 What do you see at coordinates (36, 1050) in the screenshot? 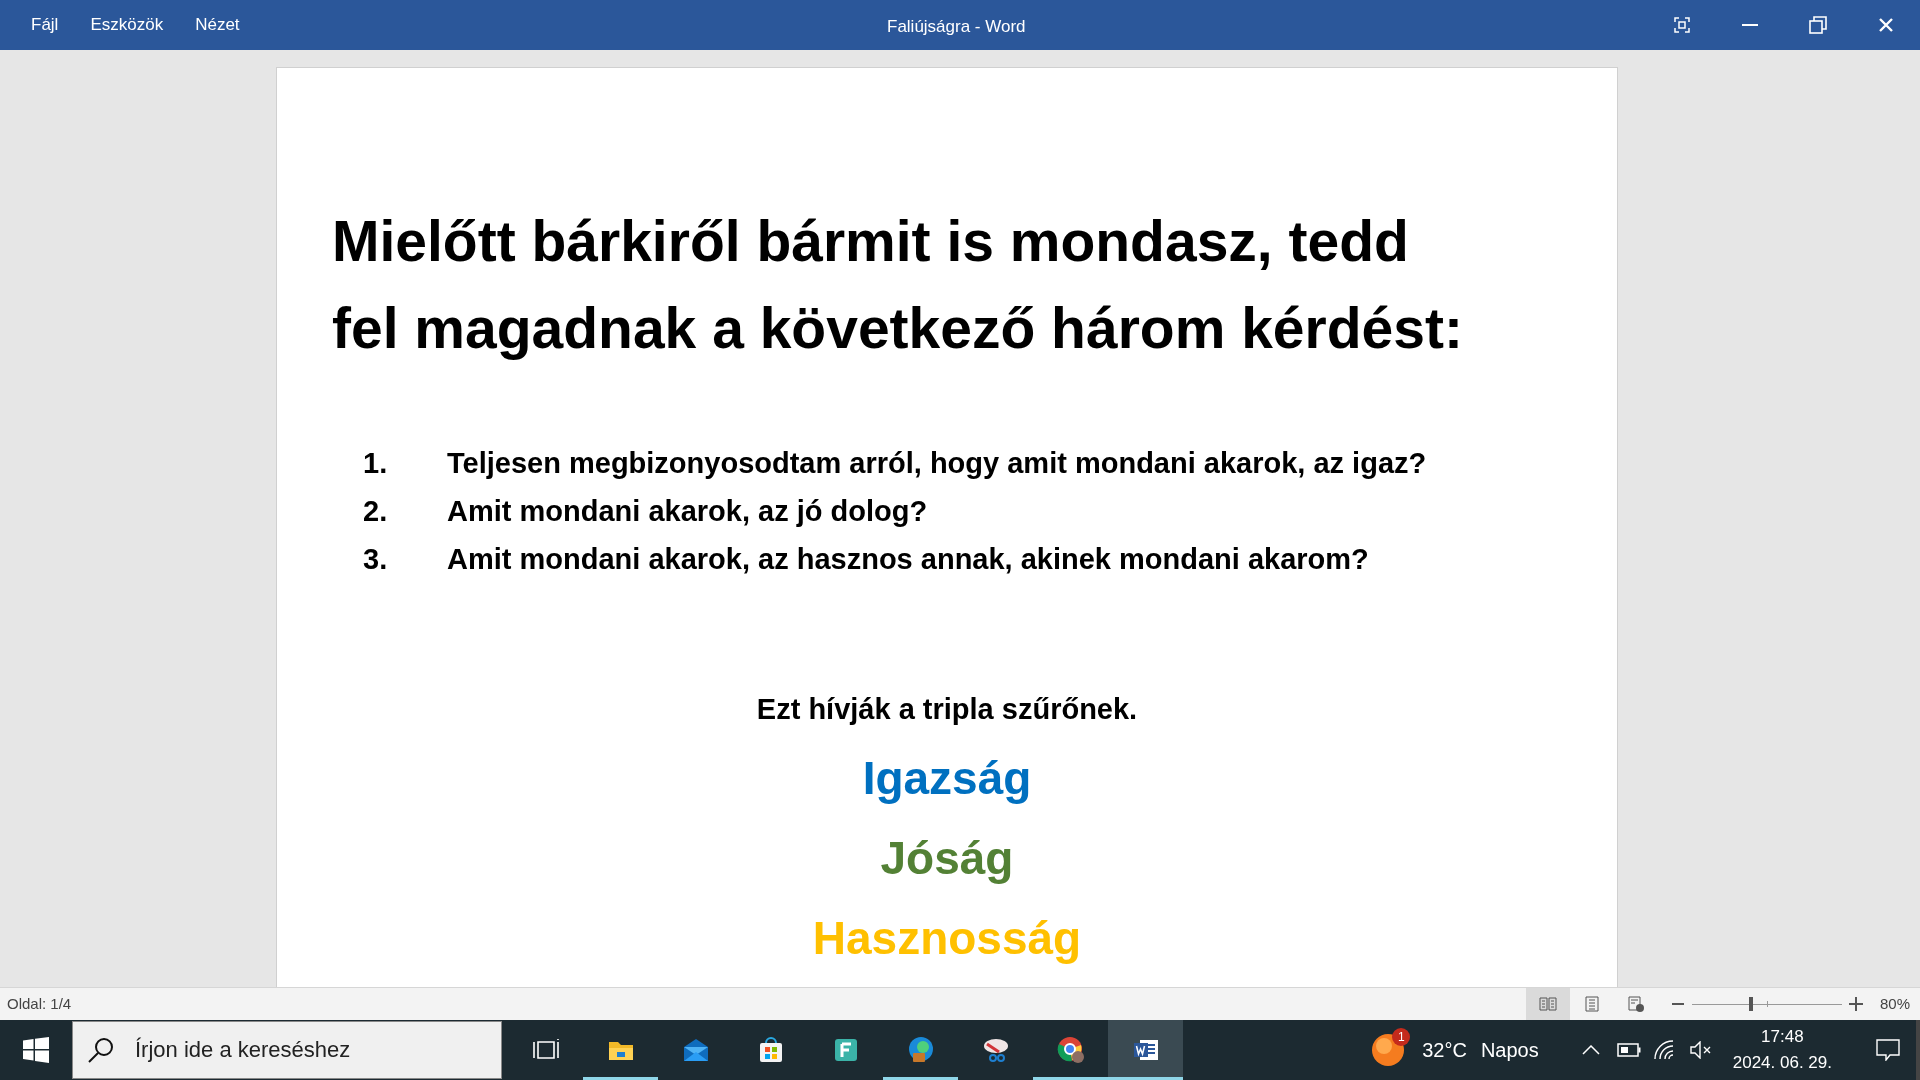
I see `windows-icon` at bounding box center [36, 1050].